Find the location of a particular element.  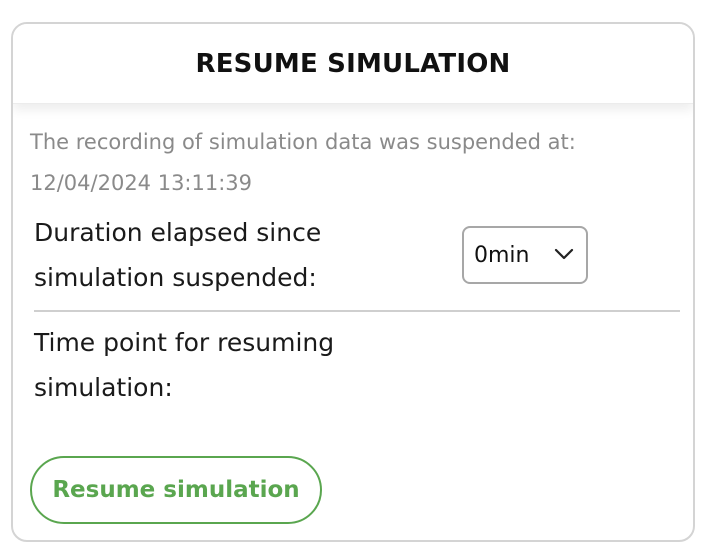

resume-simulation-button: Resume simulation is located at coordinates (176, 490).